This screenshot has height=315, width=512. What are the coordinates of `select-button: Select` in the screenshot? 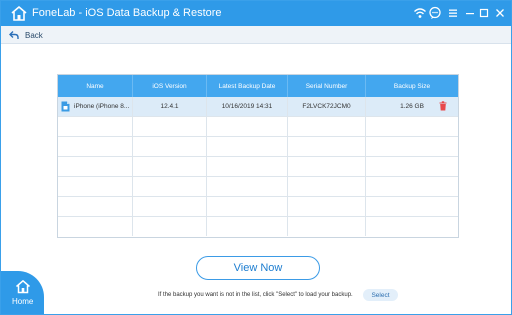 It's located at (380, 295).